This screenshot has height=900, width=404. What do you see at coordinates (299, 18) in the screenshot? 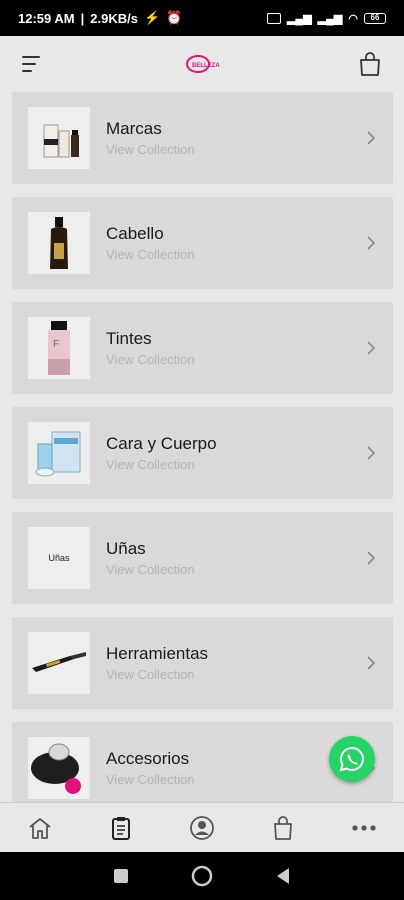
I see `signal-icon: ▂▄▆` at bounding box center [299, 18].